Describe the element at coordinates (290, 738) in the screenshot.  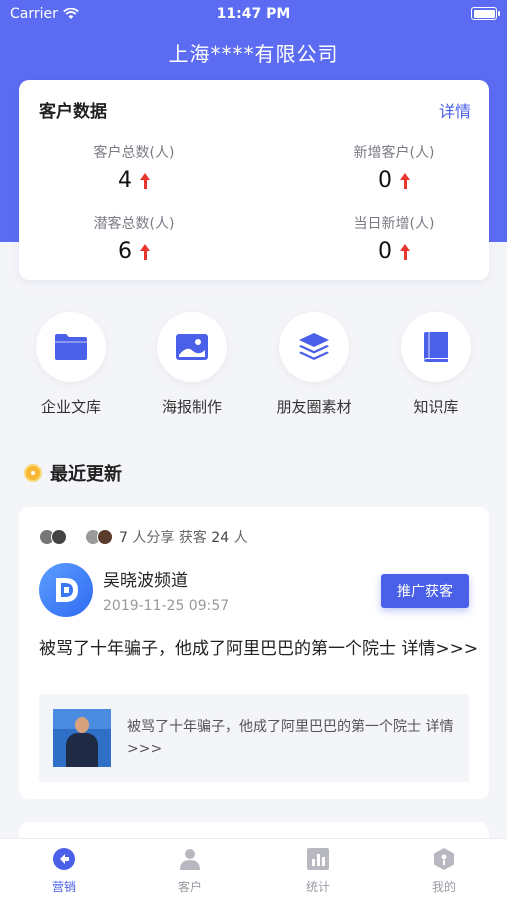
I see `preview-text: 被骂了十年骗子，他成了阿里巴巴的第一个院士 详情>>>` at that location.